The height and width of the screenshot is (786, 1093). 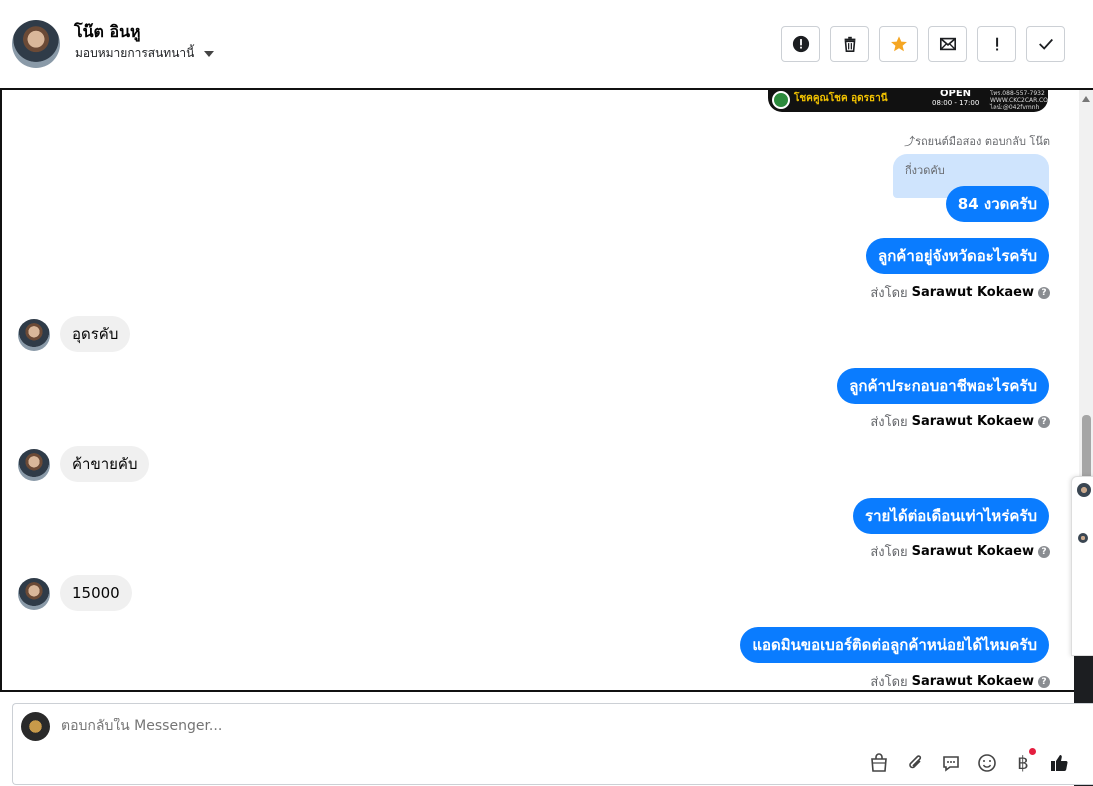 I want to click on emoji-icon, so click(x=987, y=763).